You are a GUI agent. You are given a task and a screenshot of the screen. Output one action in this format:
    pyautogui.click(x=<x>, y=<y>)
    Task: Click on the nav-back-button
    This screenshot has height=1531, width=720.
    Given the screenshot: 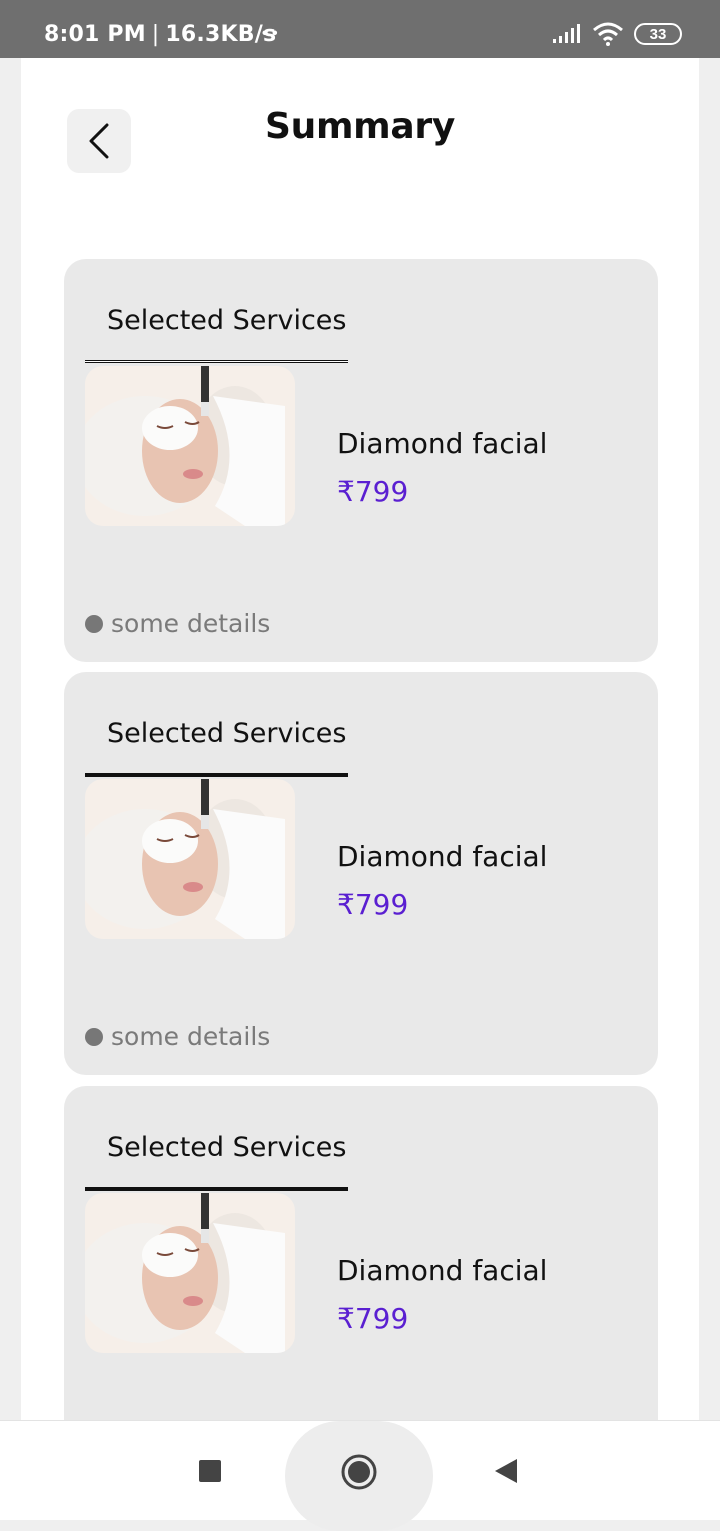 What is the action you would take?
    pyautogui.click(x=506, y=1473)
    